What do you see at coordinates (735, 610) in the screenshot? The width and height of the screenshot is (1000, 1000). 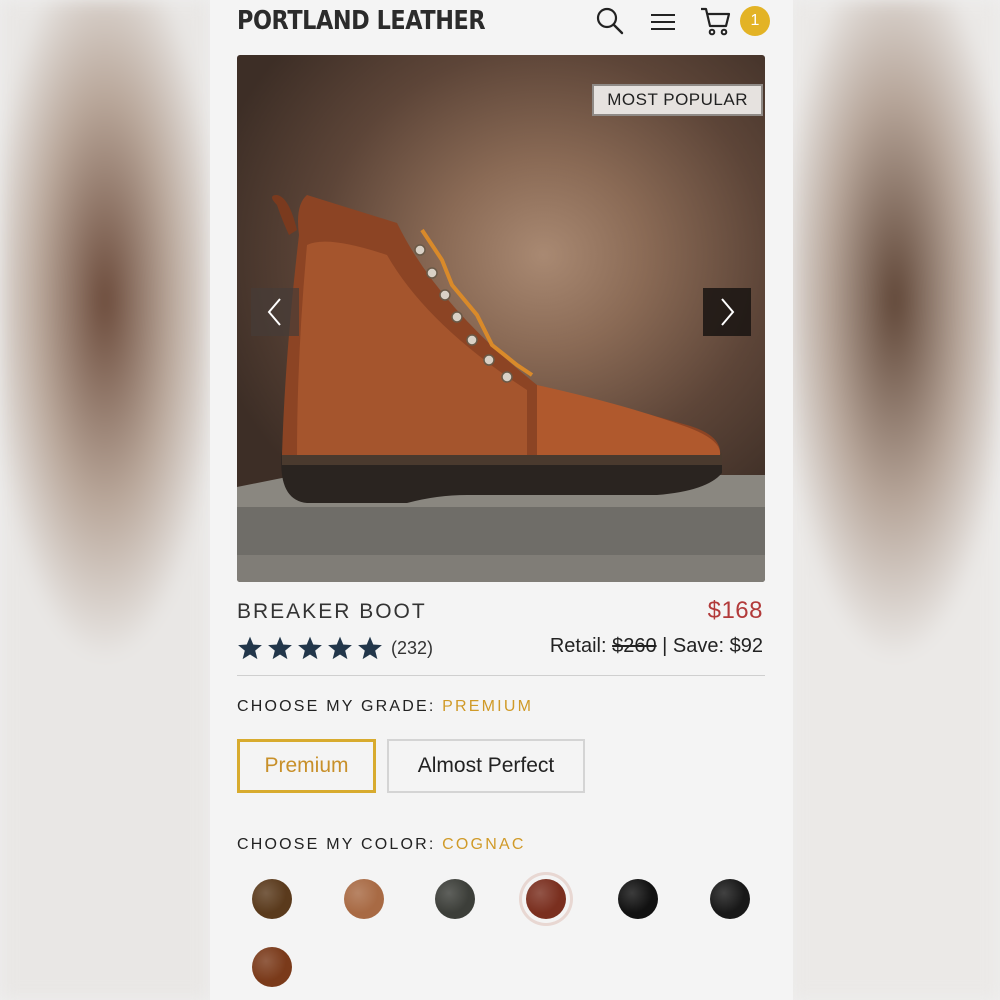 I see `product-price: $168` at bounding box center [735, 610].